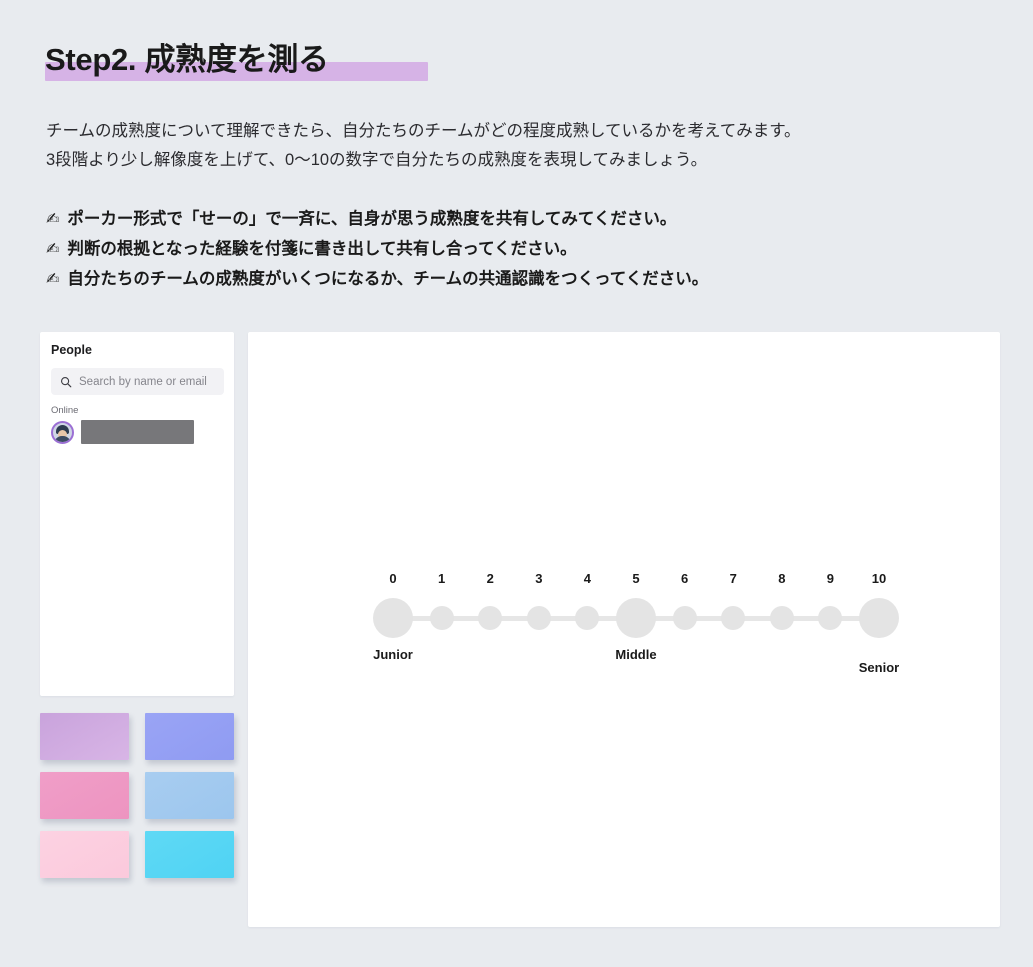  I want to click on instruction-item: ✍ ポーカー形式で「せーの」で一斉に、自身が思う成熟度を共有してみてください。, so click(526, 219).